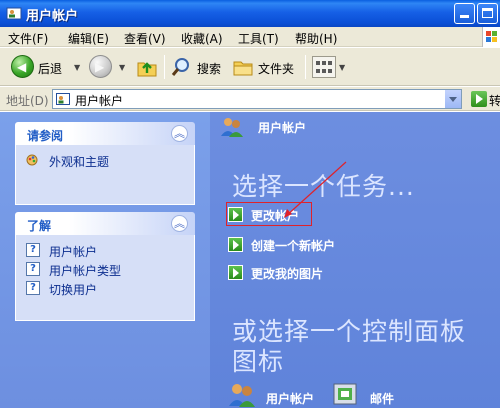 The width and height of the screenshot is (500, 408). I want to click on views-button, so click(324, 67).